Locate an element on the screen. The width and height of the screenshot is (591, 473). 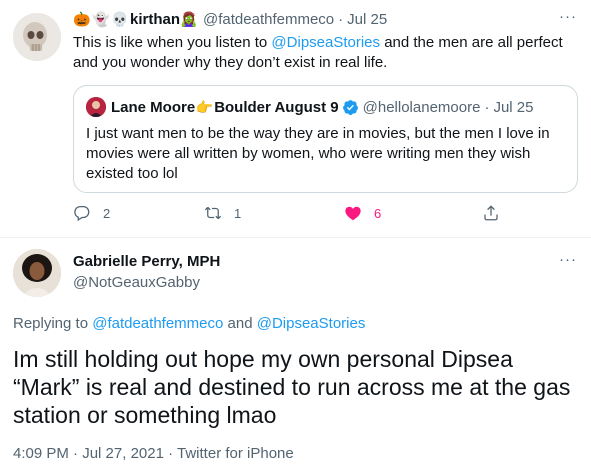
quoted-display-name-suffix: Boulder August 9 is located at coordinates (276, 107).